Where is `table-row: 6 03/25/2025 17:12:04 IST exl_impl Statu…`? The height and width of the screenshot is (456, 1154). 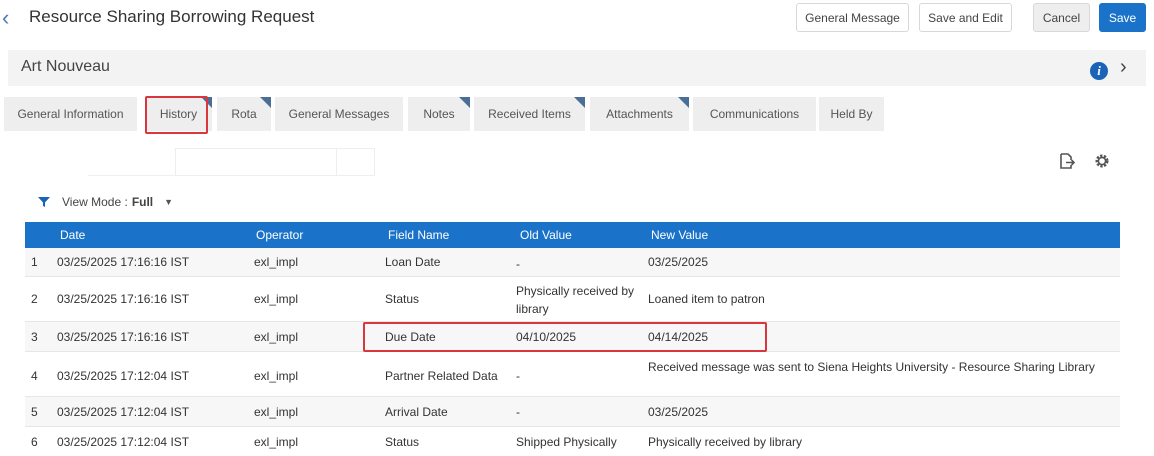
table-row: 6 03/25/2025 17:12:04 IST exl_impl Statu… is located at coordinates (572, 441).